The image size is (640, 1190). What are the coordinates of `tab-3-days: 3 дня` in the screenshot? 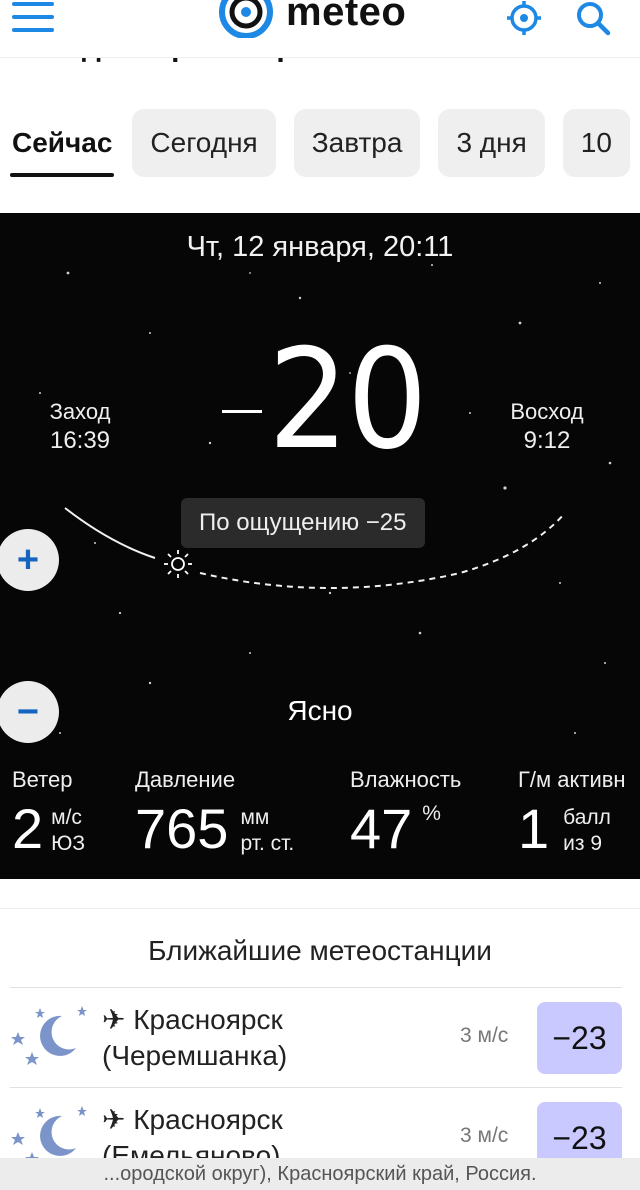 It's located at (491, 143).